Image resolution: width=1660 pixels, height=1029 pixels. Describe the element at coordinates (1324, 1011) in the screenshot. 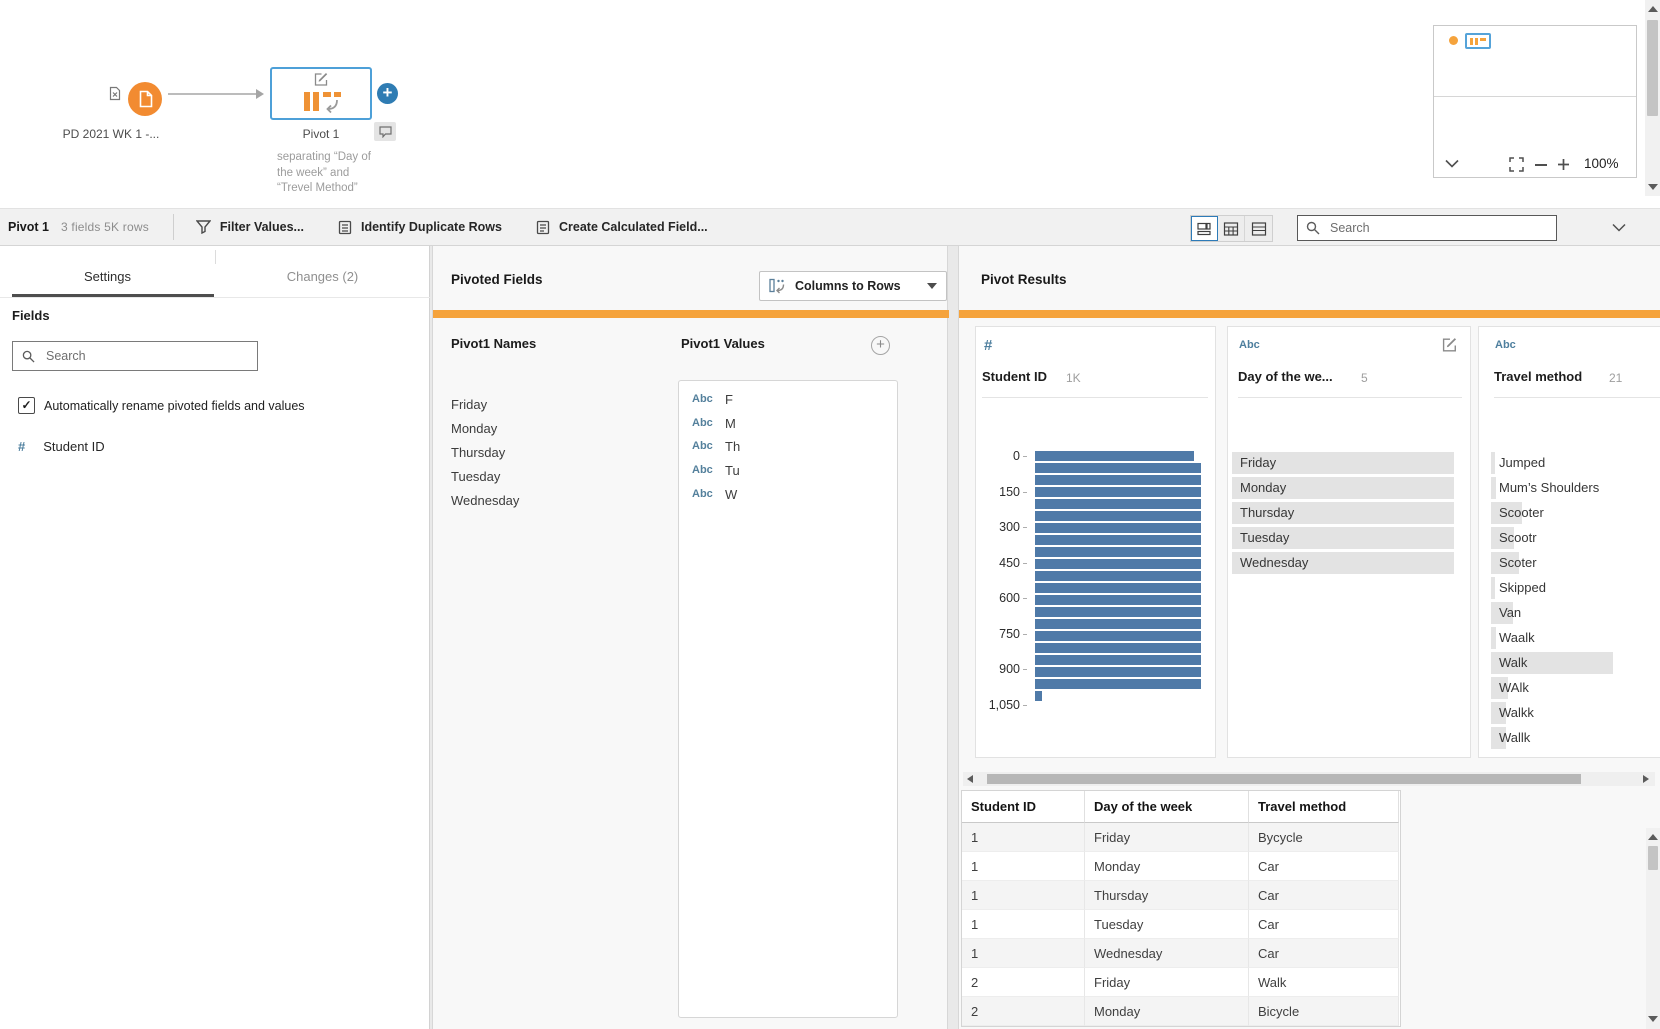

I see `table-cell: Bicycle` at that location.